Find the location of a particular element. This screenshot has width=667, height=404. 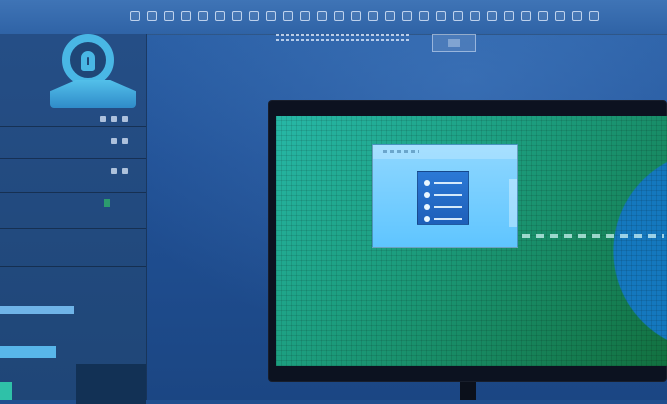

dashed-line is located at coordinates (579, 236).